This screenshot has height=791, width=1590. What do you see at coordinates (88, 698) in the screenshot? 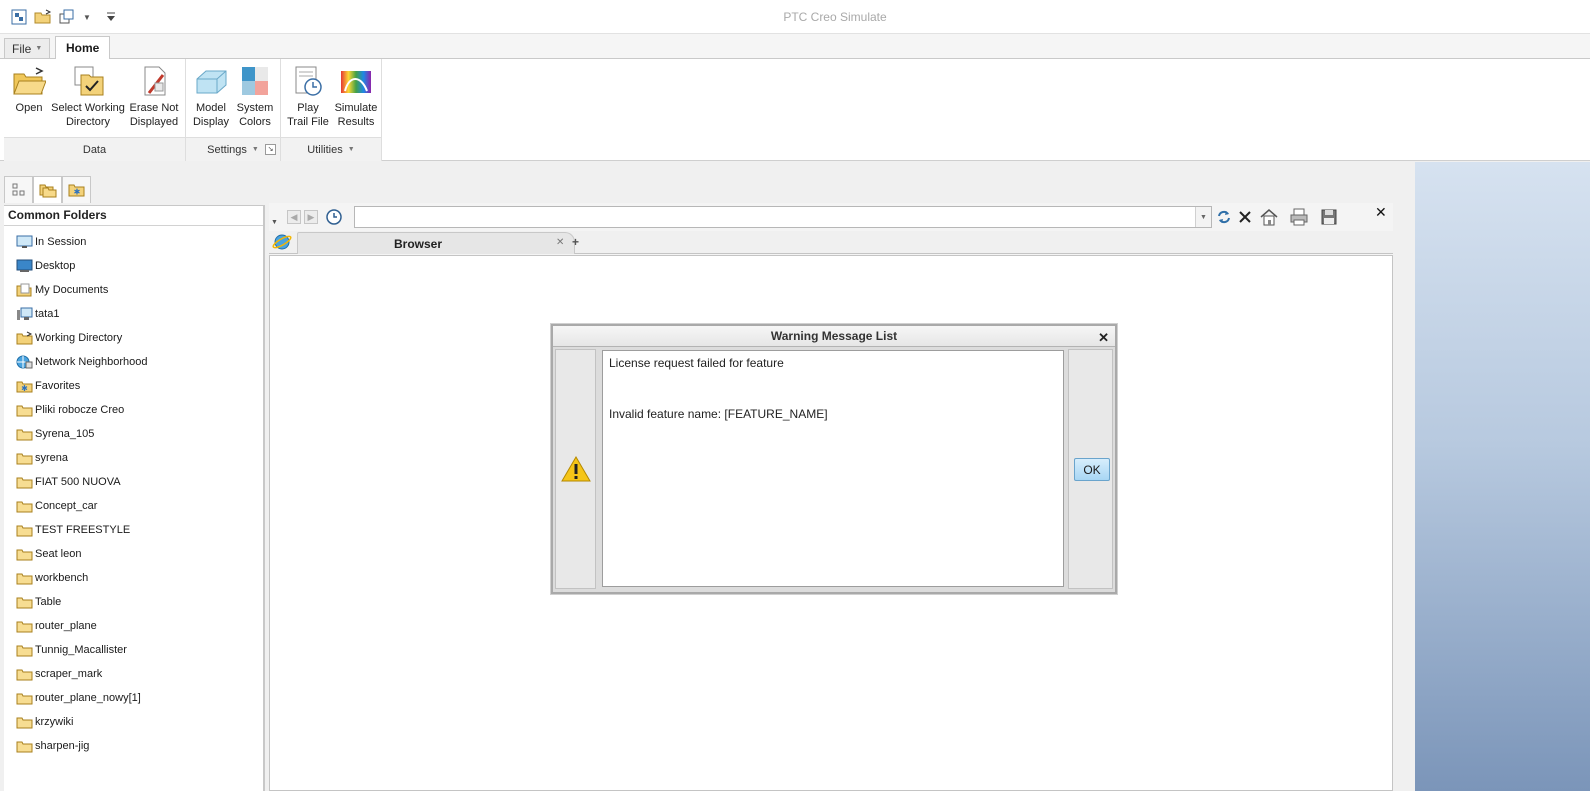
I see `folder-label: router_plane_nowy[1]` at bounding box center [88, 698].